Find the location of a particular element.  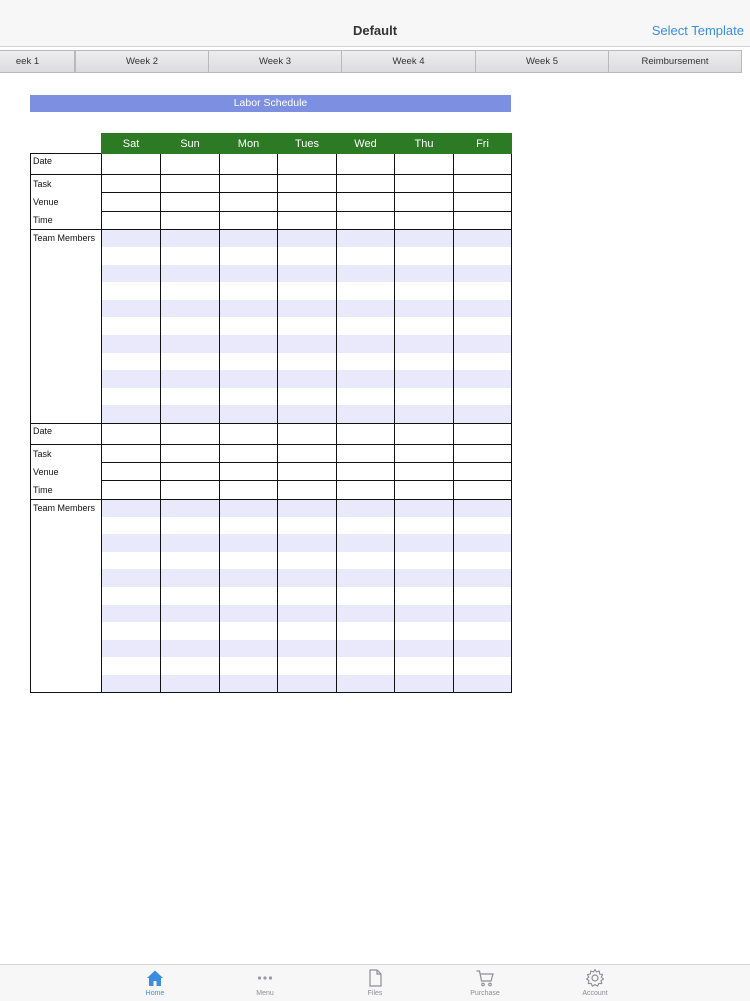

tabbar-files: Files is located at coordinates (375, 984).